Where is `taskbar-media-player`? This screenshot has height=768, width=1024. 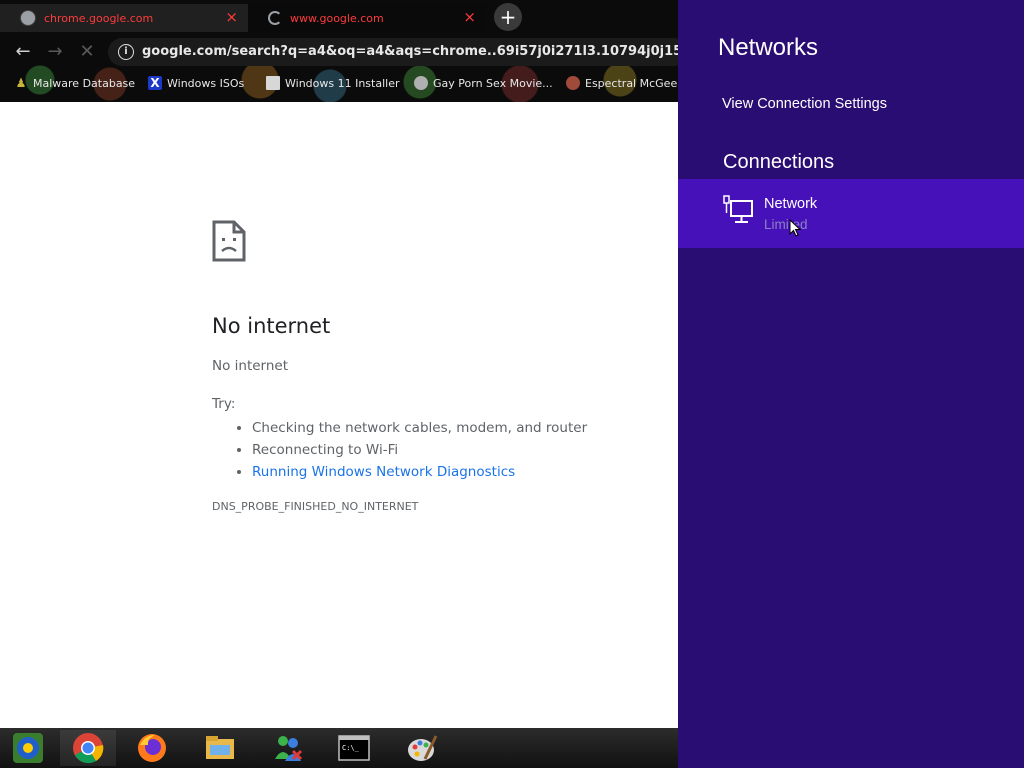 taskbar-media-player is located at coordinates (28, 748).